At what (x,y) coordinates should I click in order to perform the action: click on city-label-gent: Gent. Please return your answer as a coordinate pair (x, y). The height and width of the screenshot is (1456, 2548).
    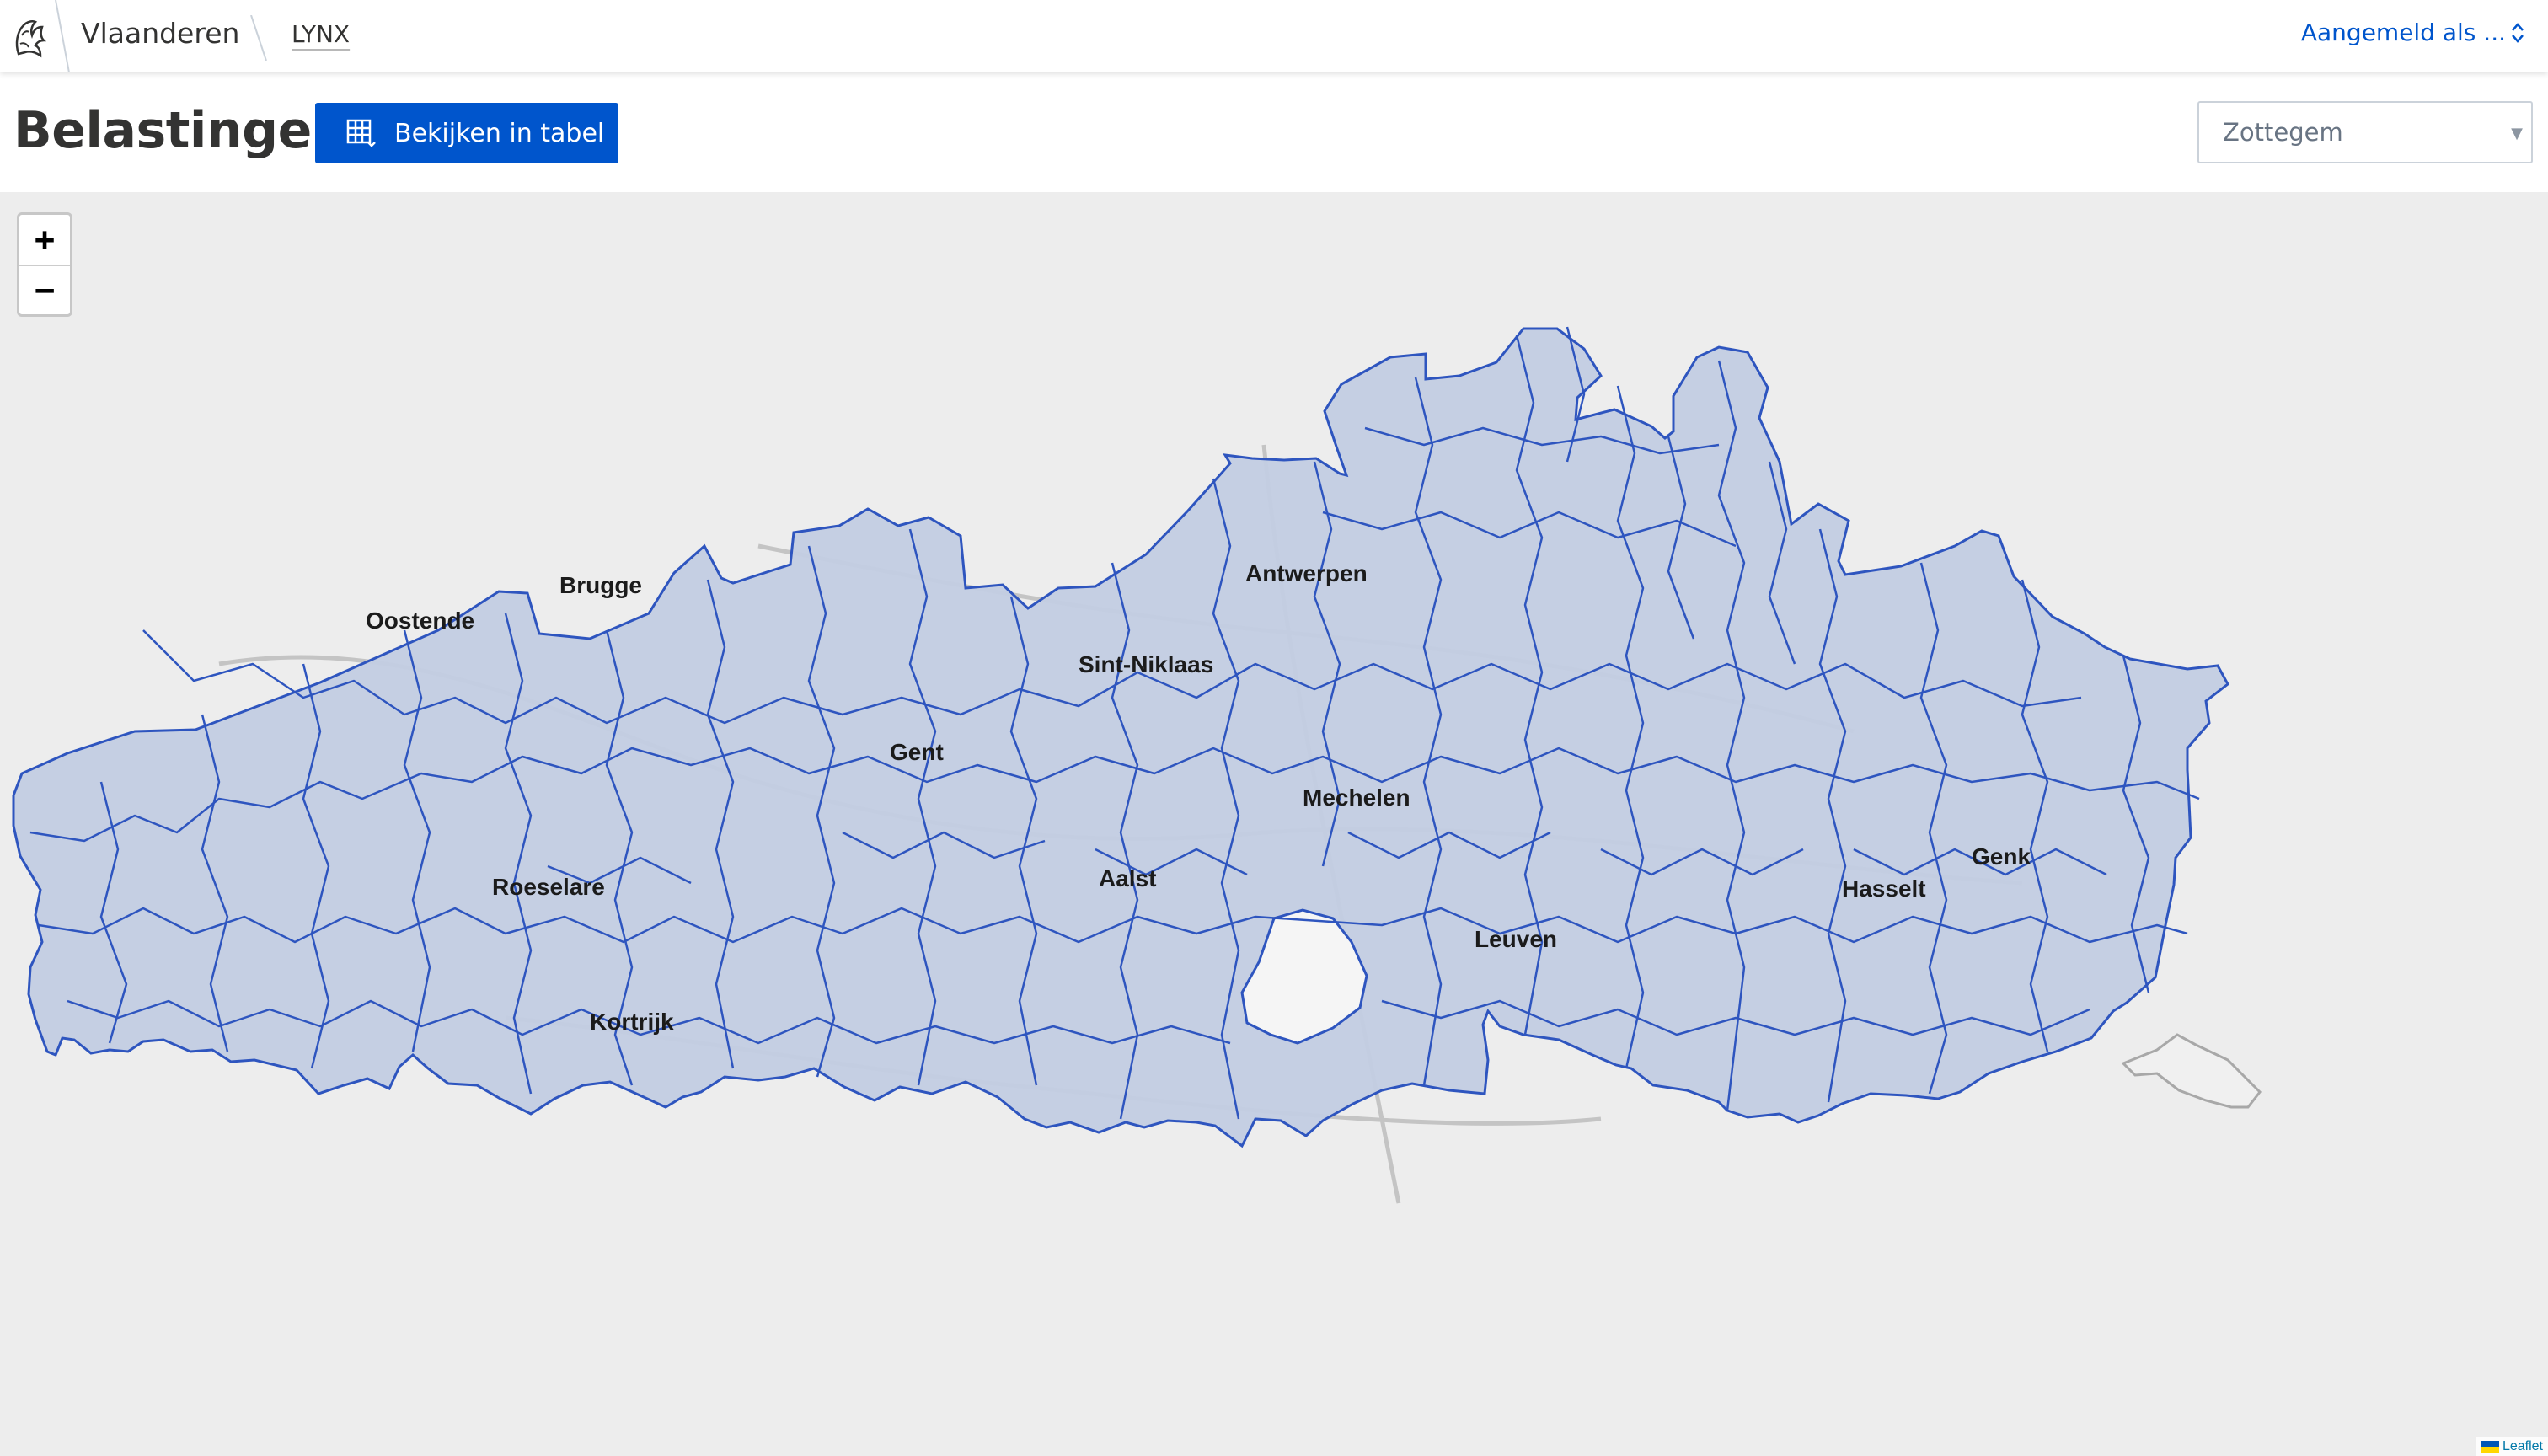
    Looking at the image, I should click on (917, 752).